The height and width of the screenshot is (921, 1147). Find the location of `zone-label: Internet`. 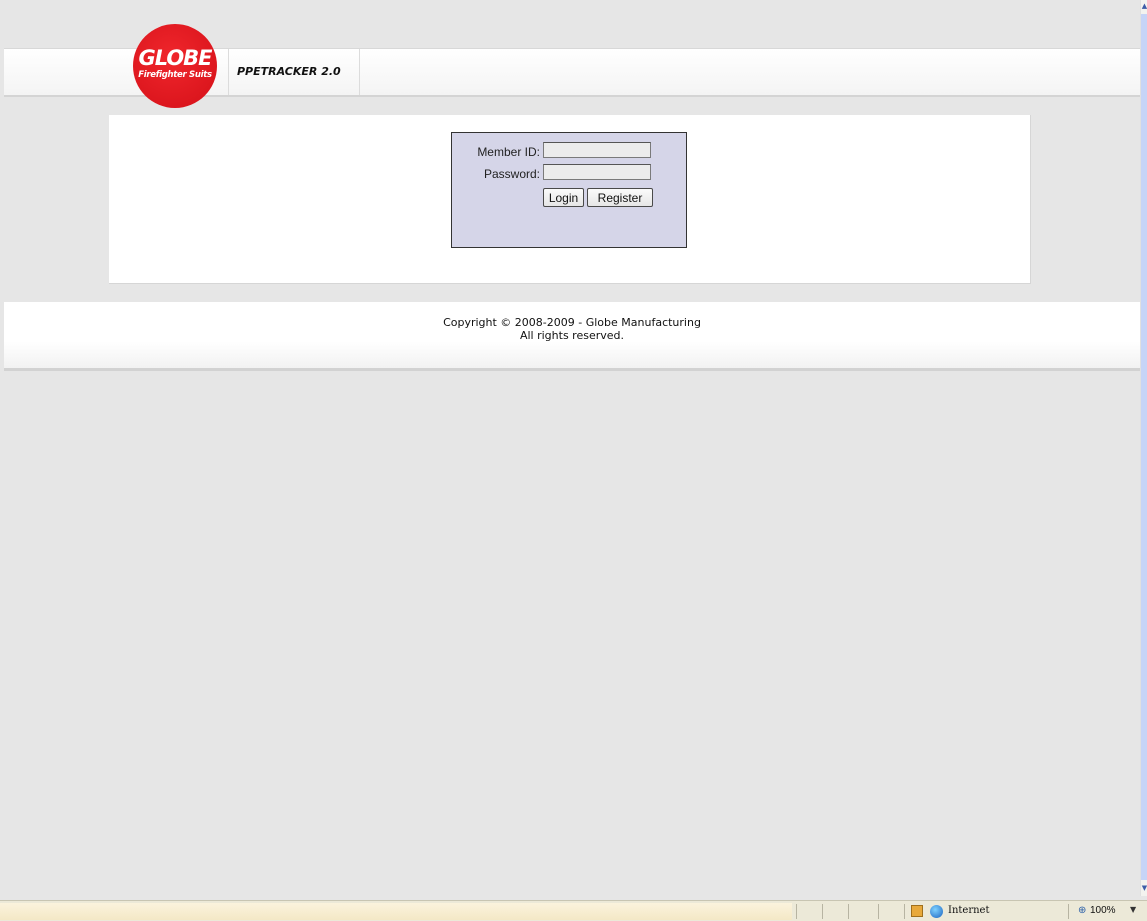

zone-label: Internet is located at coordinates (969, 910).